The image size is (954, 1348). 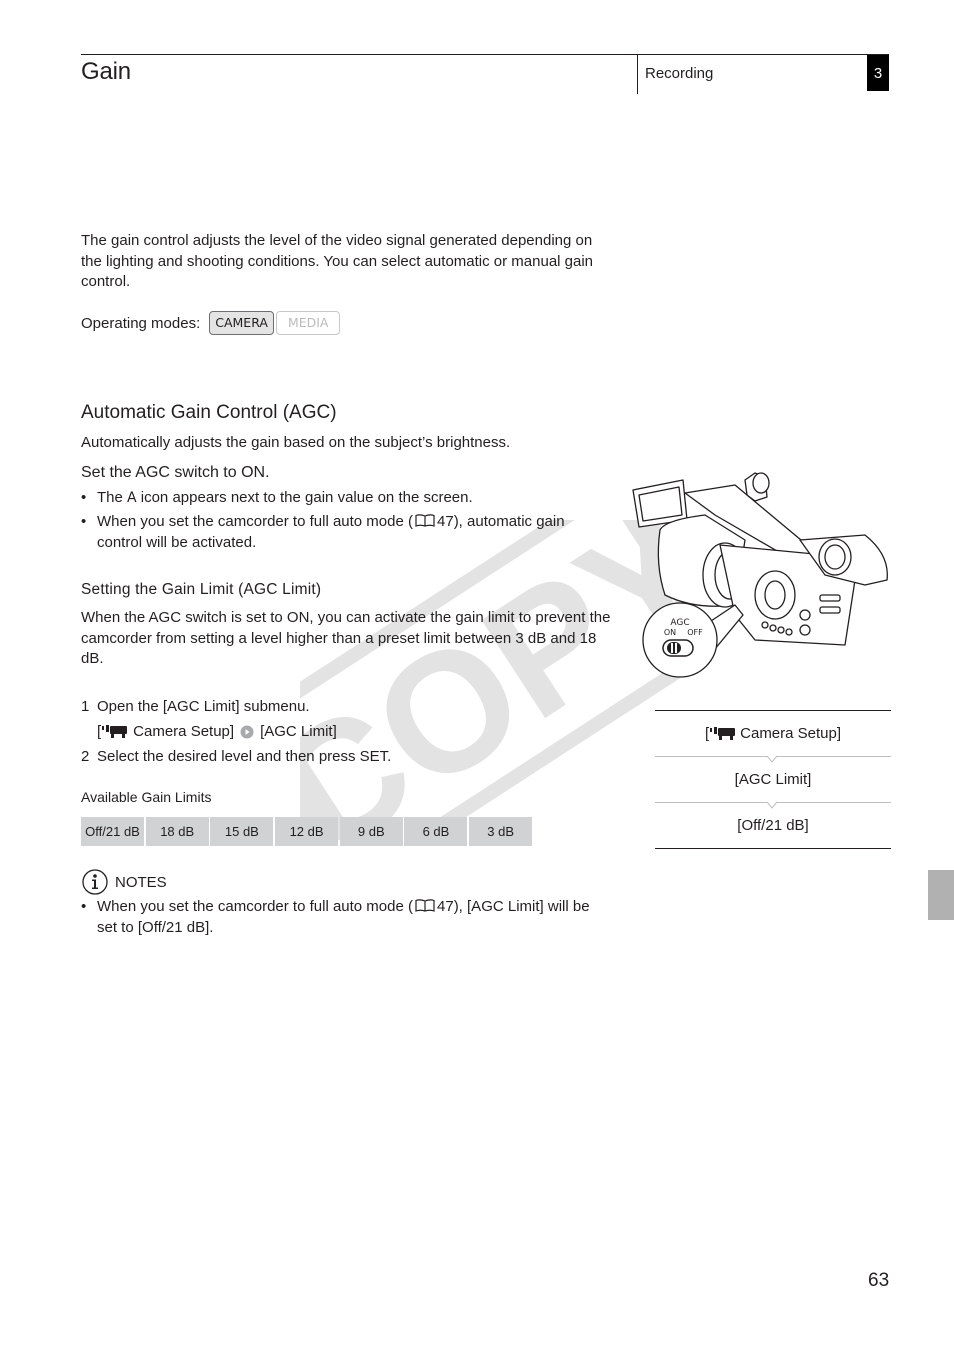 What do you see at coordinates (177, 831) in the screenshot?
I see `gain-limit-cell: 18 dB` at bounding box center [177, 831].